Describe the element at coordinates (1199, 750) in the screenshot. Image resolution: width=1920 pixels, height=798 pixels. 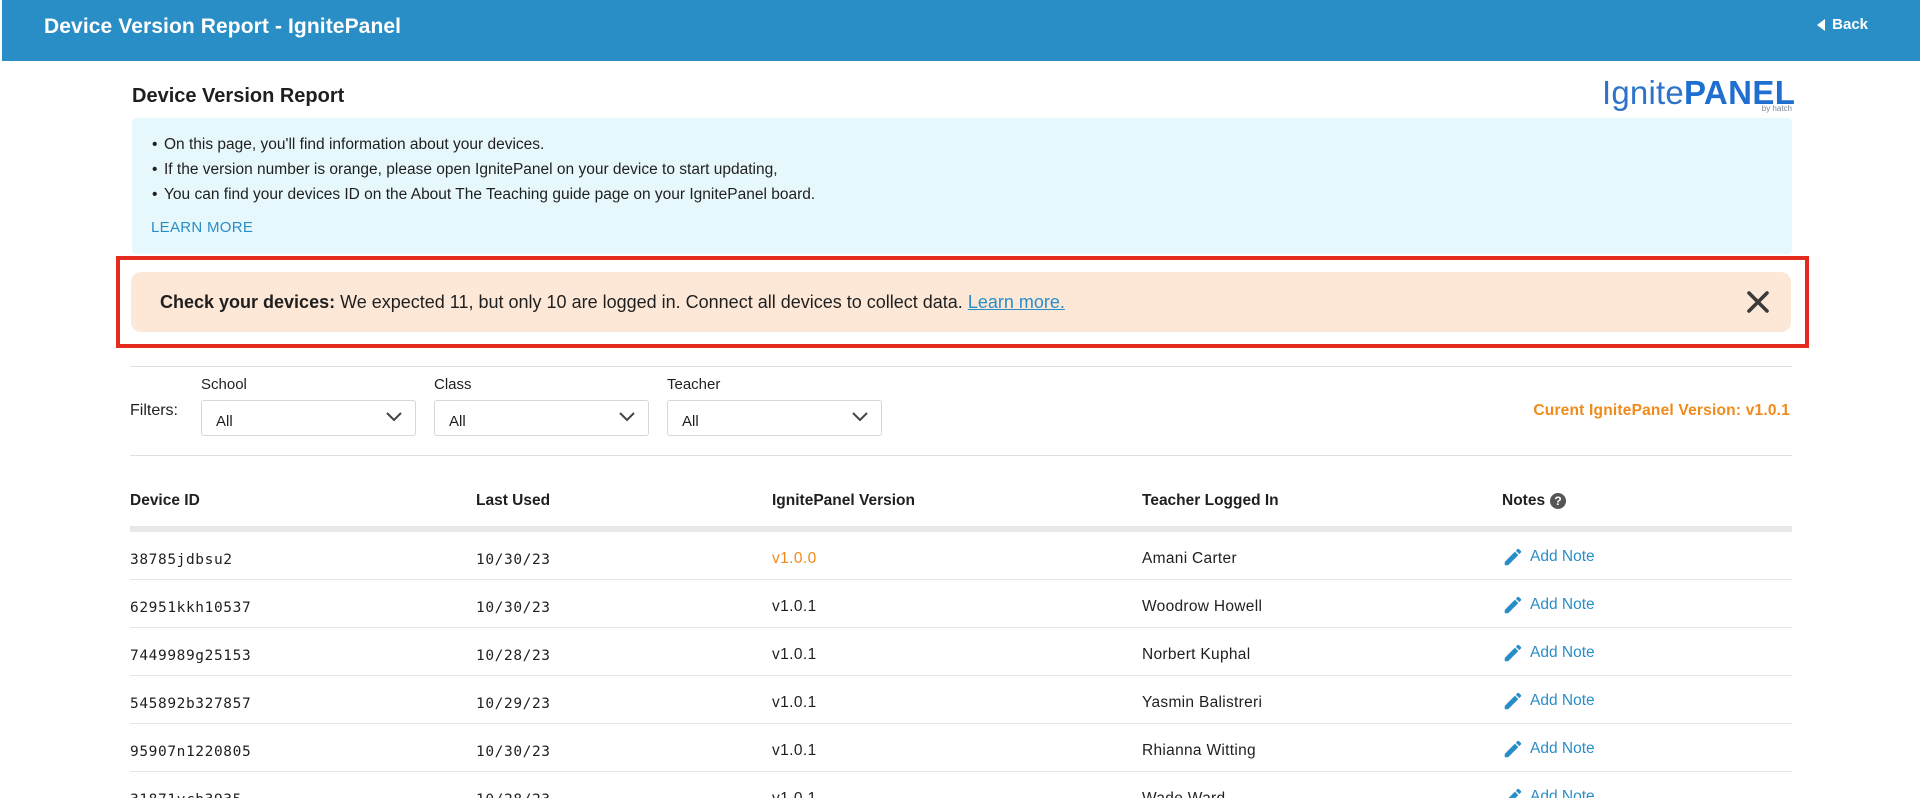
I see `teacher-cell: Rhianna Witting` at that location.